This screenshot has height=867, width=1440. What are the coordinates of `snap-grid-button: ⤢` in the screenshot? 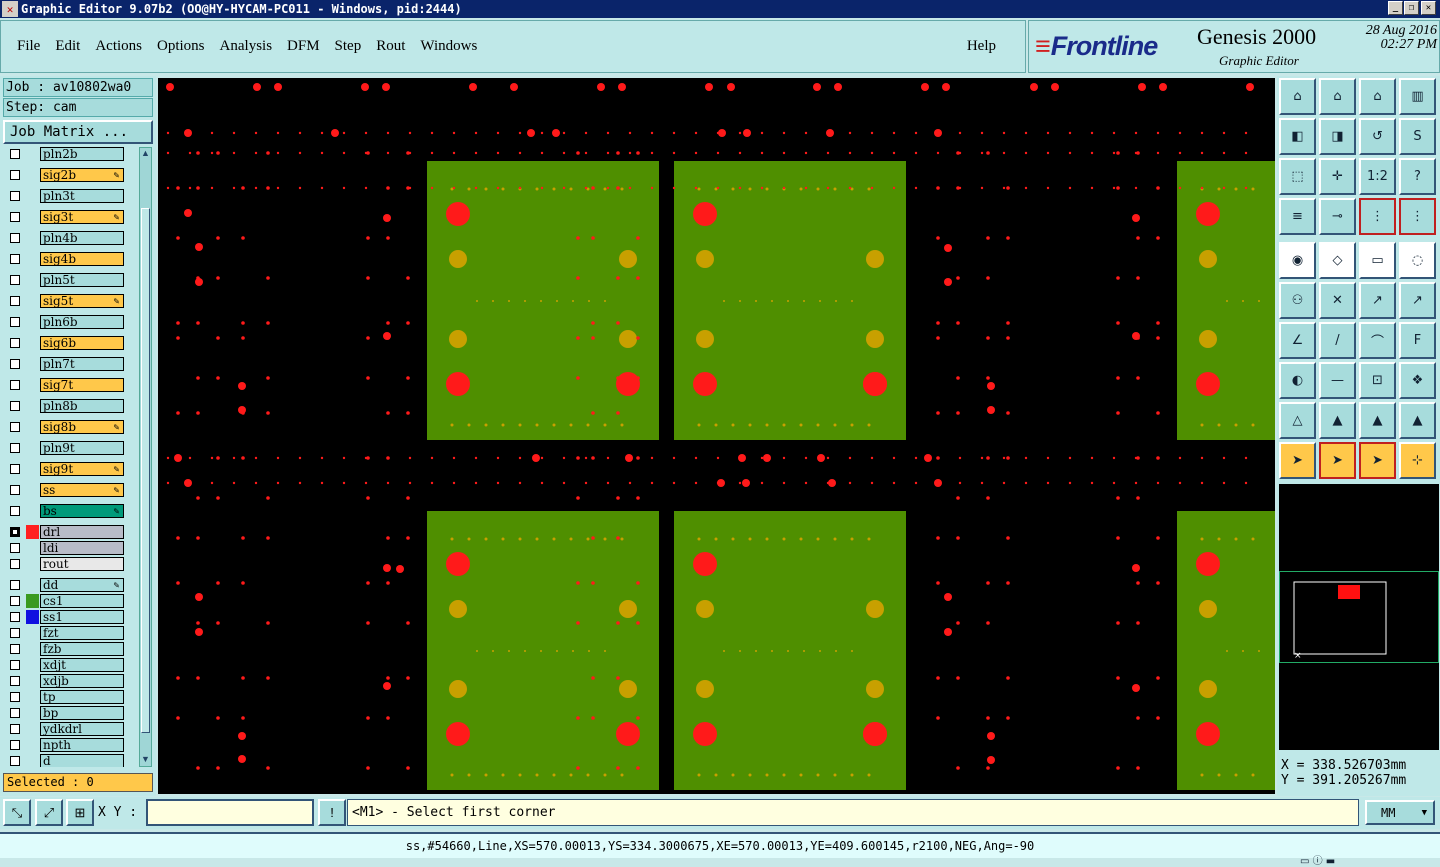 It's located at (49, 812).